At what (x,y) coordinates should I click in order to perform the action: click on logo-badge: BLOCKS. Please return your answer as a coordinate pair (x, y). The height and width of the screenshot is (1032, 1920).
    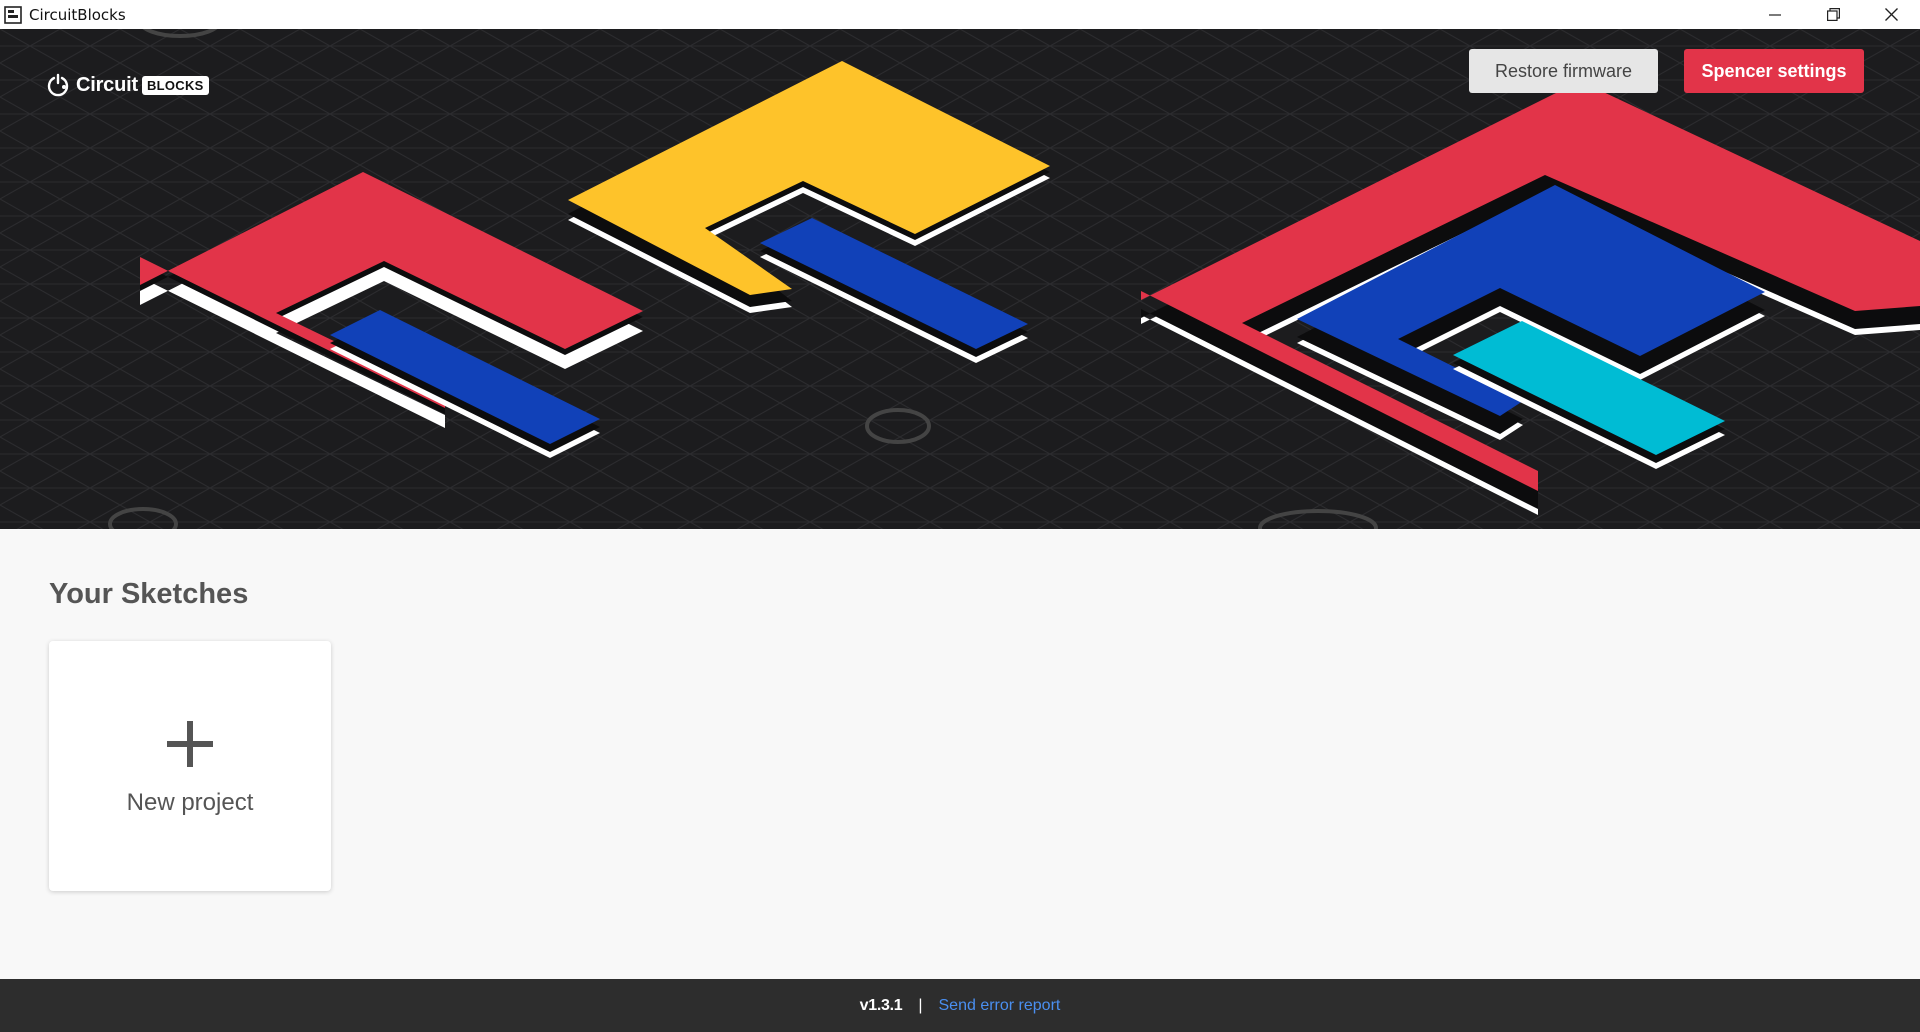
    Looking at the image, I should click on (175, 85).